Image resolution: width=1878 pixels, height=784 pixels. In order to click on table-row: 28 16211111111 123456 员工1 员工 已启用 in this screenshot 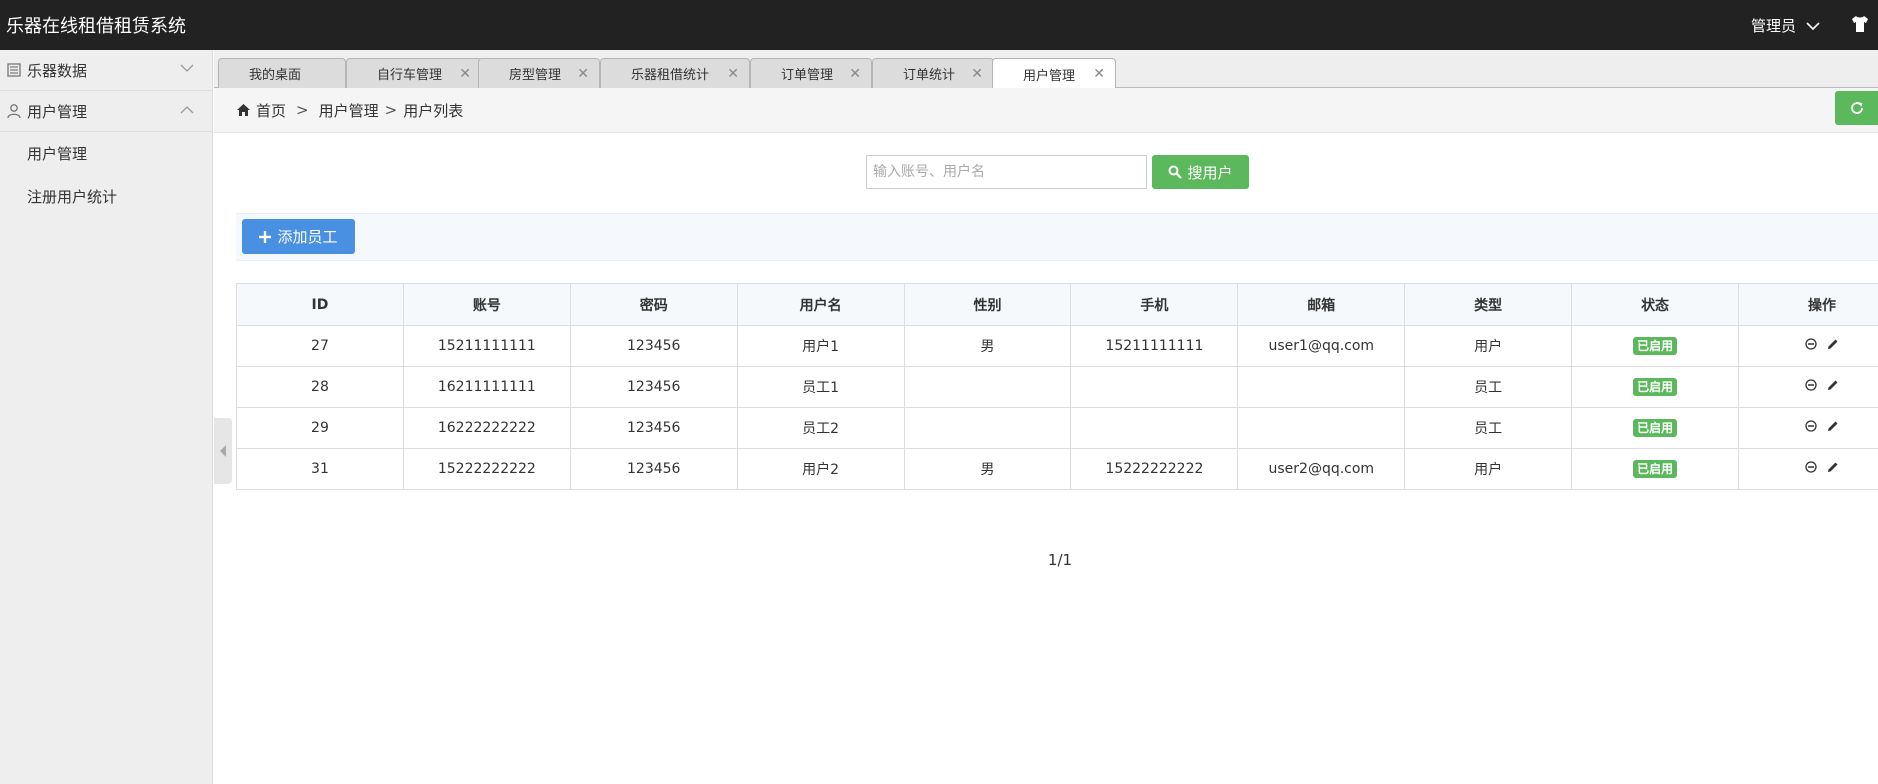, I will do `click(1057, 387)`.